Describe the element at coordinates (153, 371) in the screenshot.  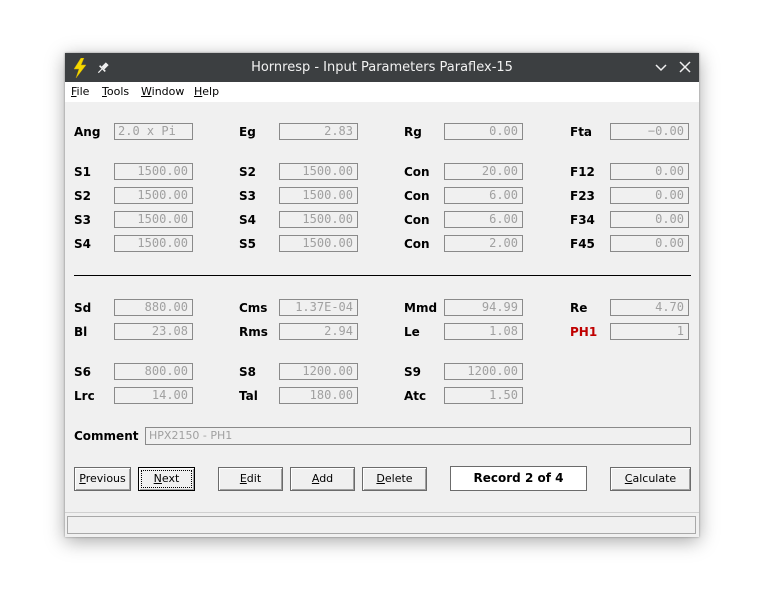
I see `field-s6: 800.00` at that location.